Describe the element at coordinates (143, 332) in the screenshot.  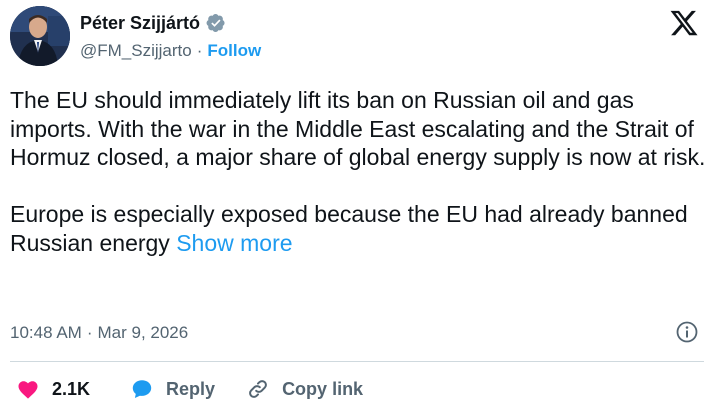
I see `tweet-date: Mar 9, 2026` at that location.